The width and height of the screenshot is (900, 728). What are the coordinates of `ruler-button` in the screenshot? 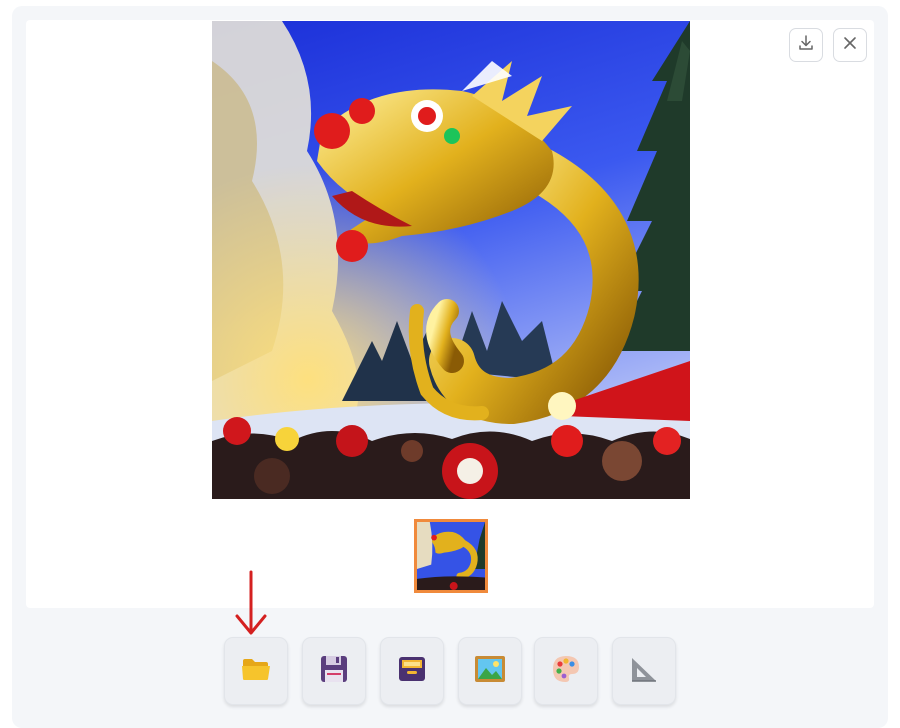 It's located at (644, 671).